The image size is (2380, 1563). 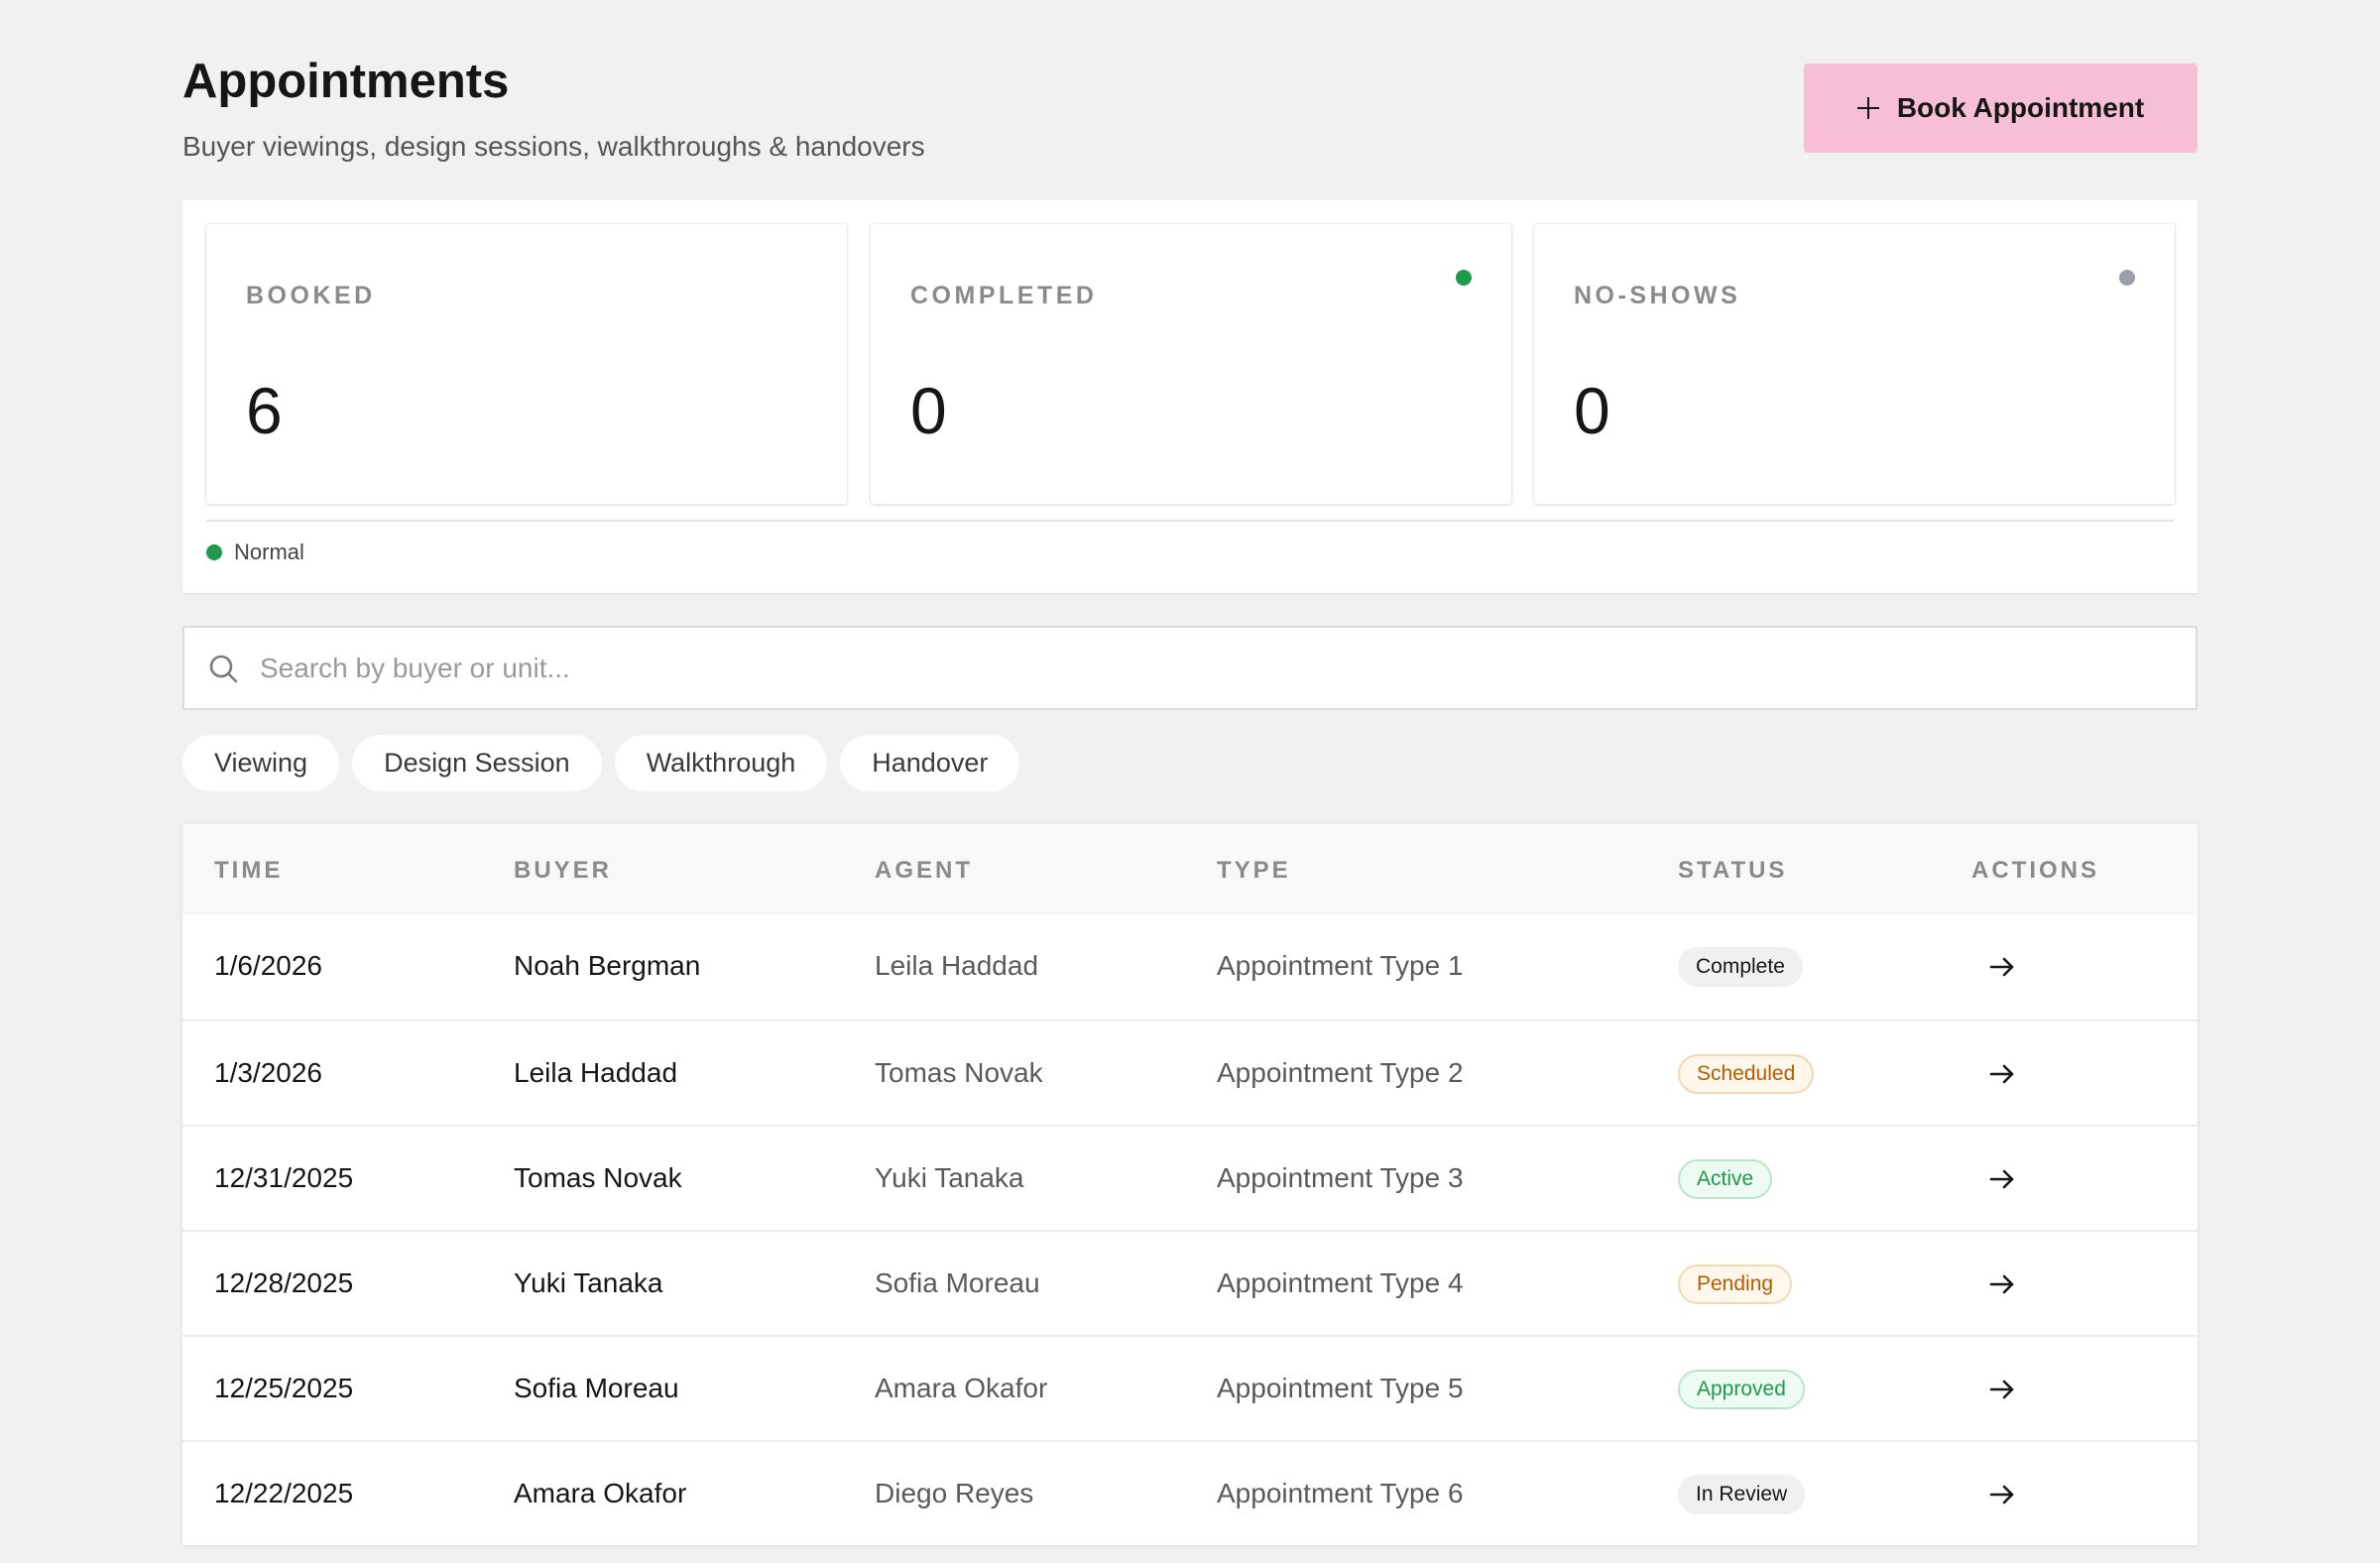 What do you see at coordinates (1340, 1282) in the screenshot?
I see `cell-type: Appointment Type 4` at bounding box center [1340, 1282].